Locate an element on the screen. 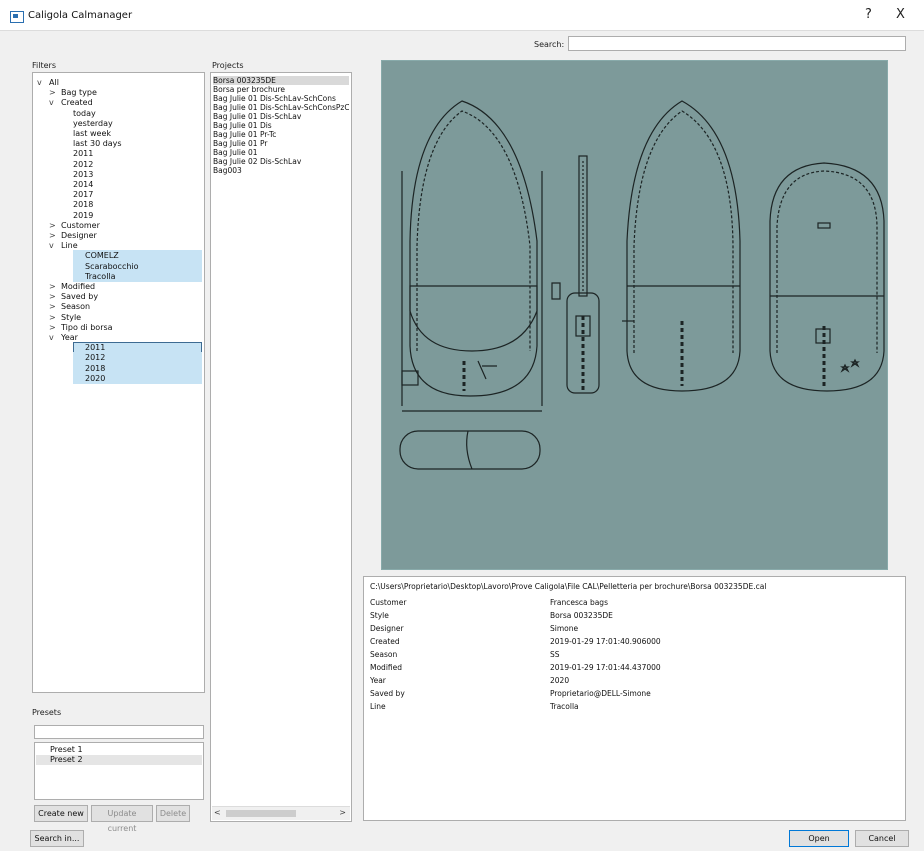 The width and height of the screenshot is (924, 851). project-item: Bag Julie 01 is located at coordinates (281, 152).